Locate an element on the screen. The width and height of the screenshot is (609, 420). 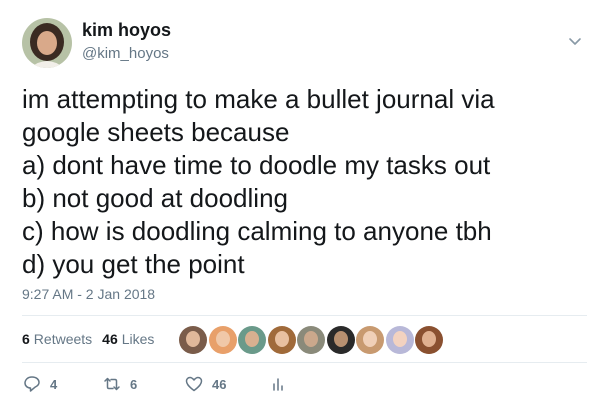
liker-avatars is located at coordinates (312, 340).